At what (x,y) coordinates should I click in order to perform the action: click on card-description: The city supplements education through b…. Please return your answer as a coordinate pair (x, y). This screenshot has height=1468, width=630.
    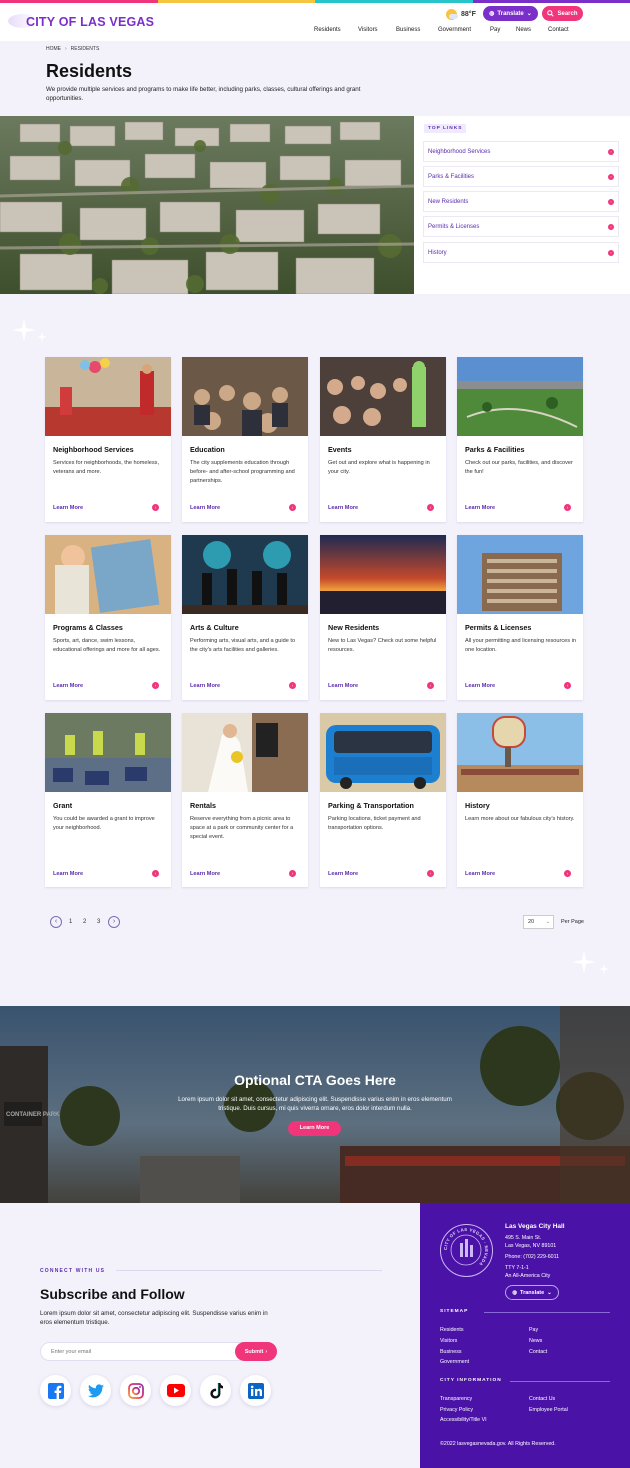
    Looking at the image, I should click on (242, 472).